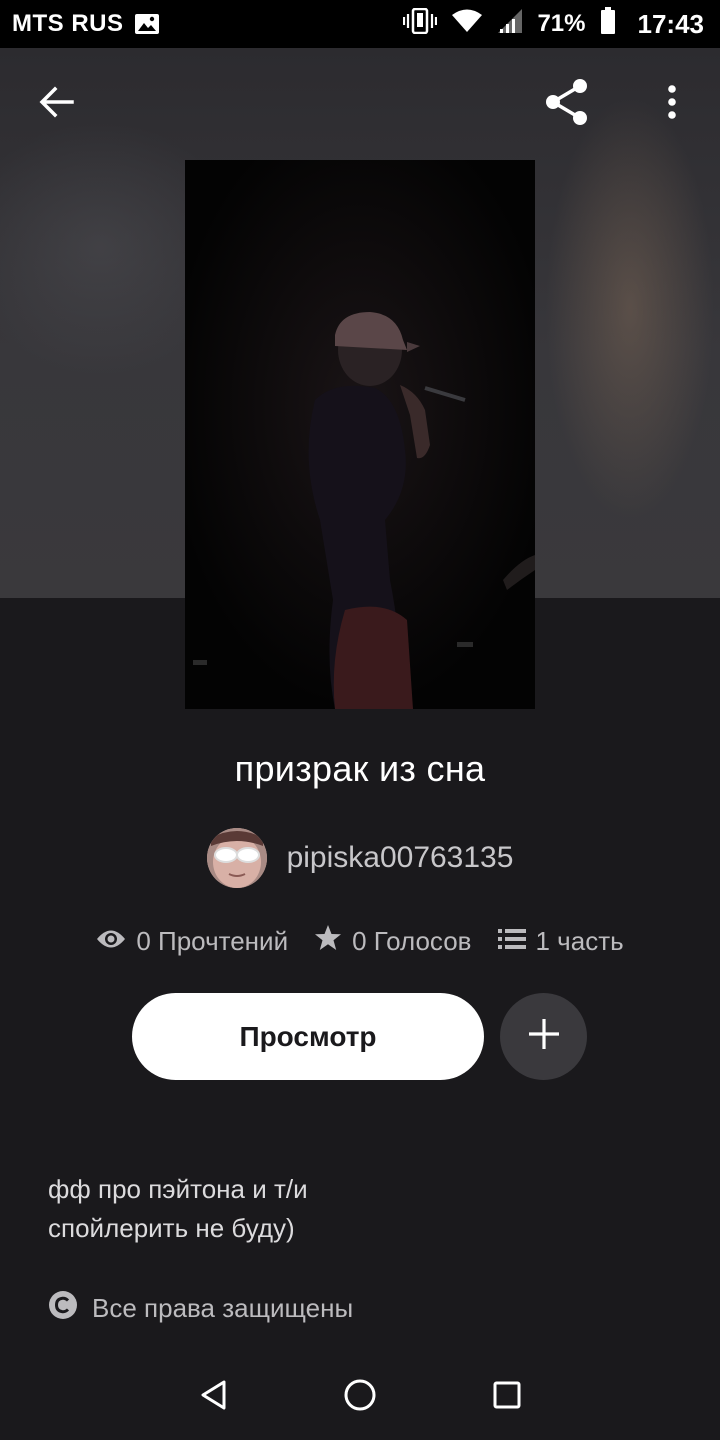 The width and height of the screenshot is (720, 1440). Describe the element at coordinates (68, 23) in the screenshot. I see `carrier-name: MTS RUS` at that location.